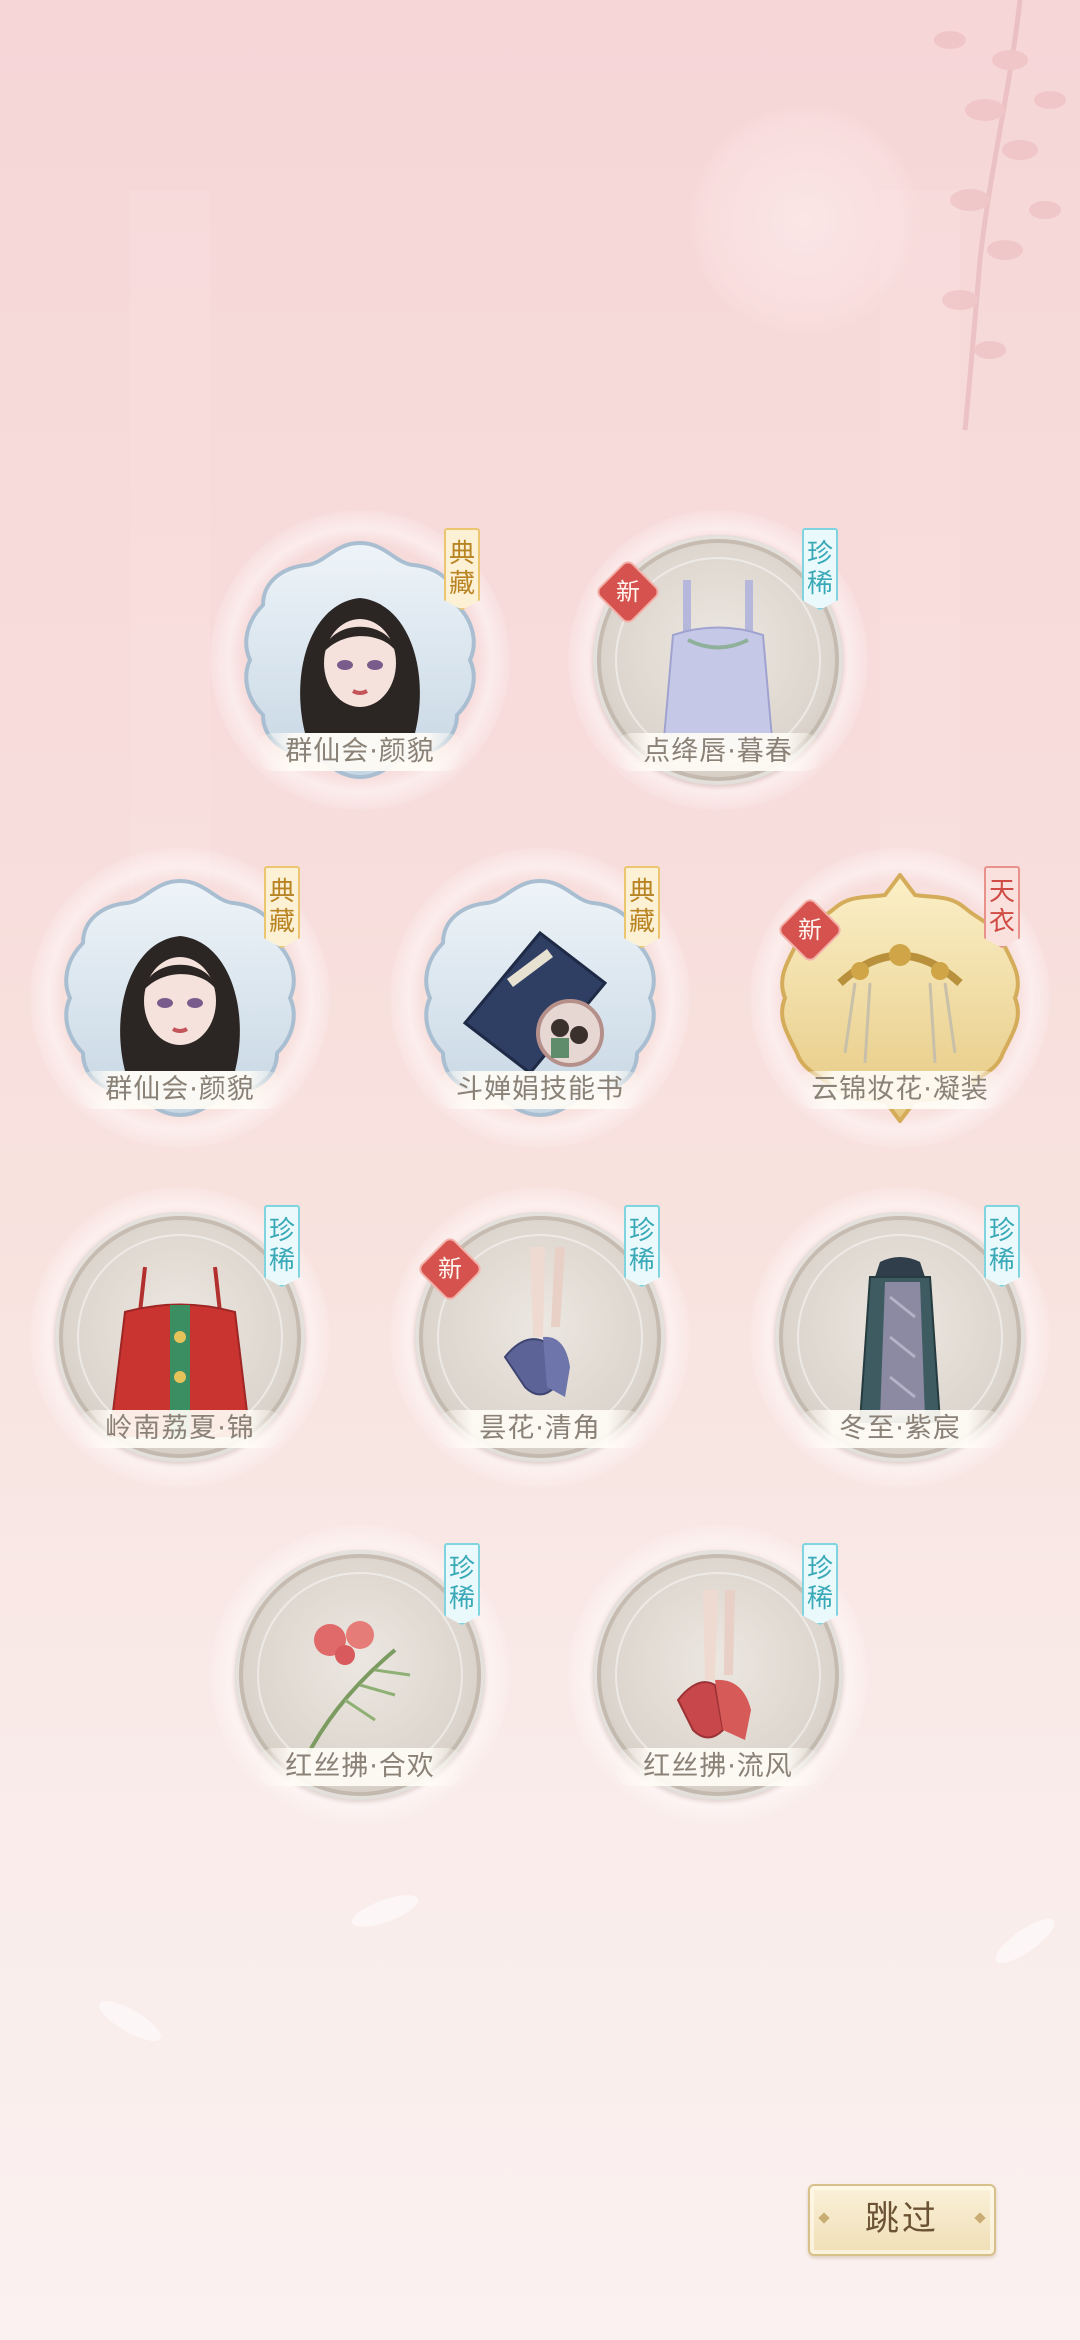  Describe the element at coordinates (902, 2220) in the screenshot. I see `skip-button: 跳过` at that location.